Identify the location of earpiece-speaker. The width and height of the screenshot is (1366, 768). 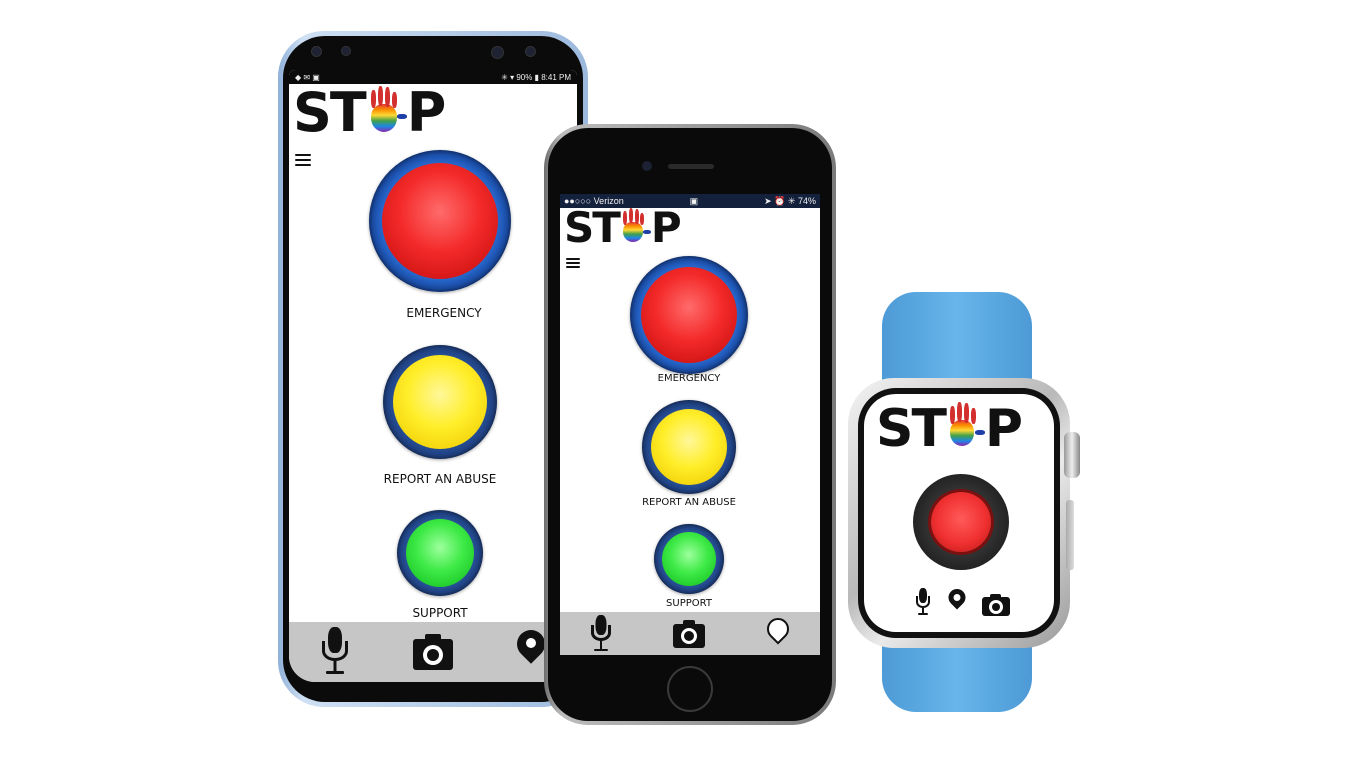
(691, 166).